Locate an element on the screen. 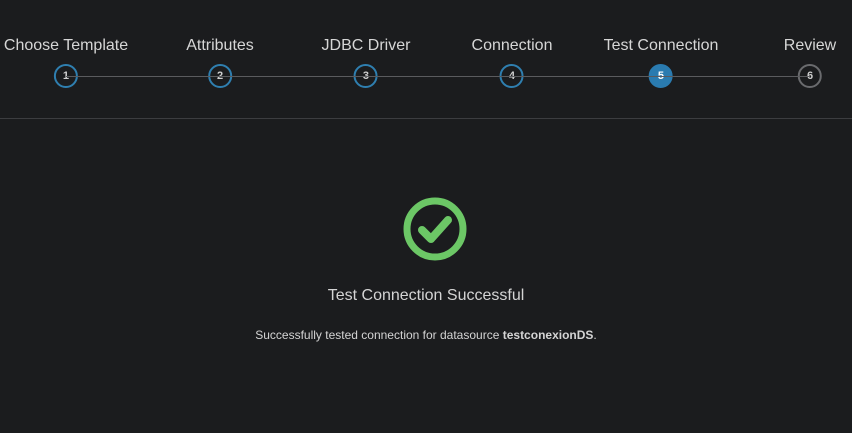 This screenshot has height=433, width=852. step-jdbc-driver: JDBC Driver 3 is located at coordinates (366, 61).